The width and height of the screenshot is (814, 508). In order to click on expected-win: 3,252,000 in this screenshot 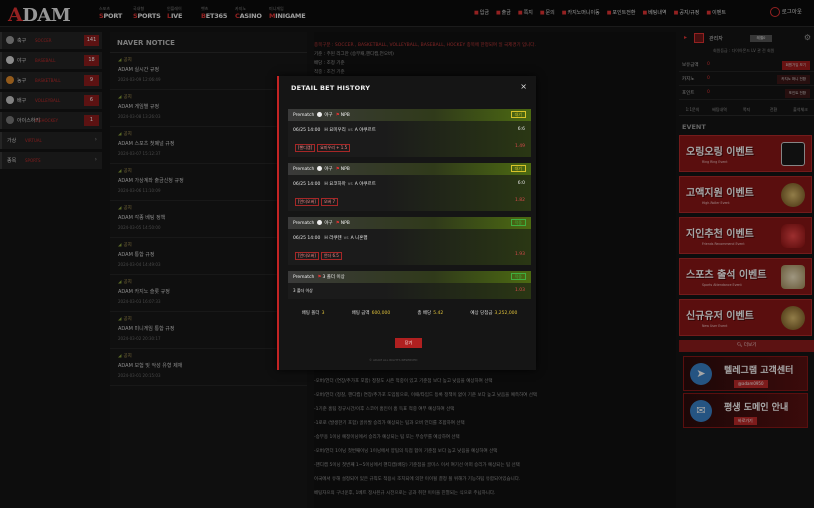, I will do `click(506, 313)`.